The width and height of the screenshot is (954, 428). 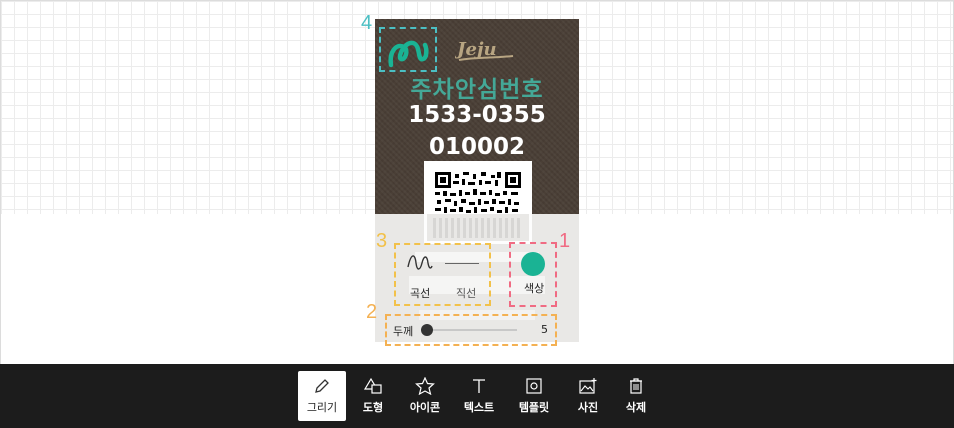 What do you see at coordinates (322, 407) in the screenshot?
I see `draw-label: 그리기` at bounding box center [322, 407].